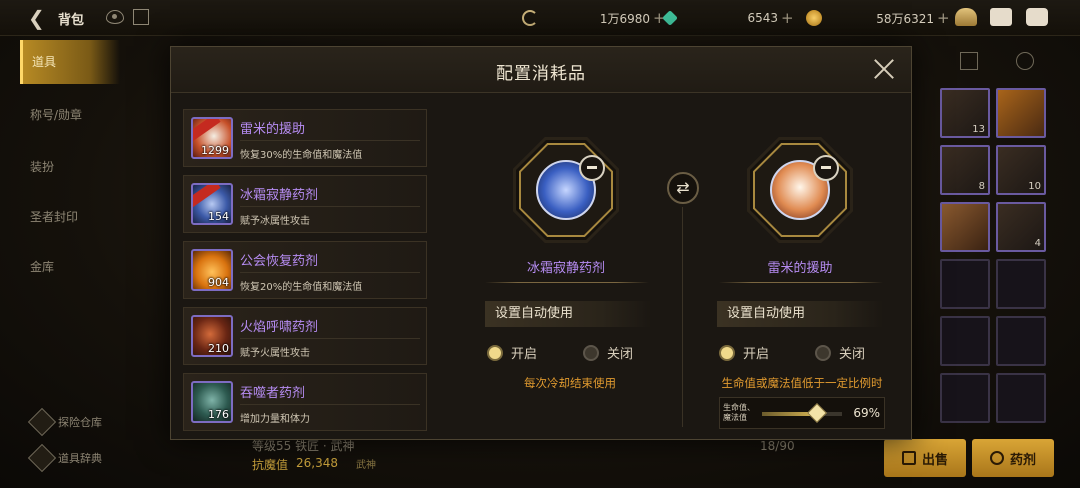 This screenshot has width=1080, height=488. Describe the element at coordinates (279, 195) in the screenshot. I see `item-name: 冰霜寂静药剂` at that location.